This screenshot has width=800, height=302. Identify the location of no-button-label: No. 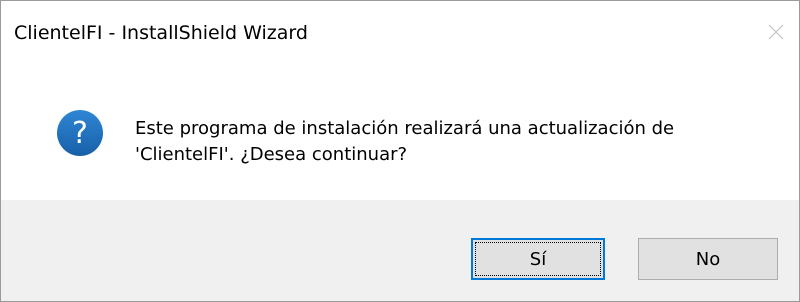
(708, 259).